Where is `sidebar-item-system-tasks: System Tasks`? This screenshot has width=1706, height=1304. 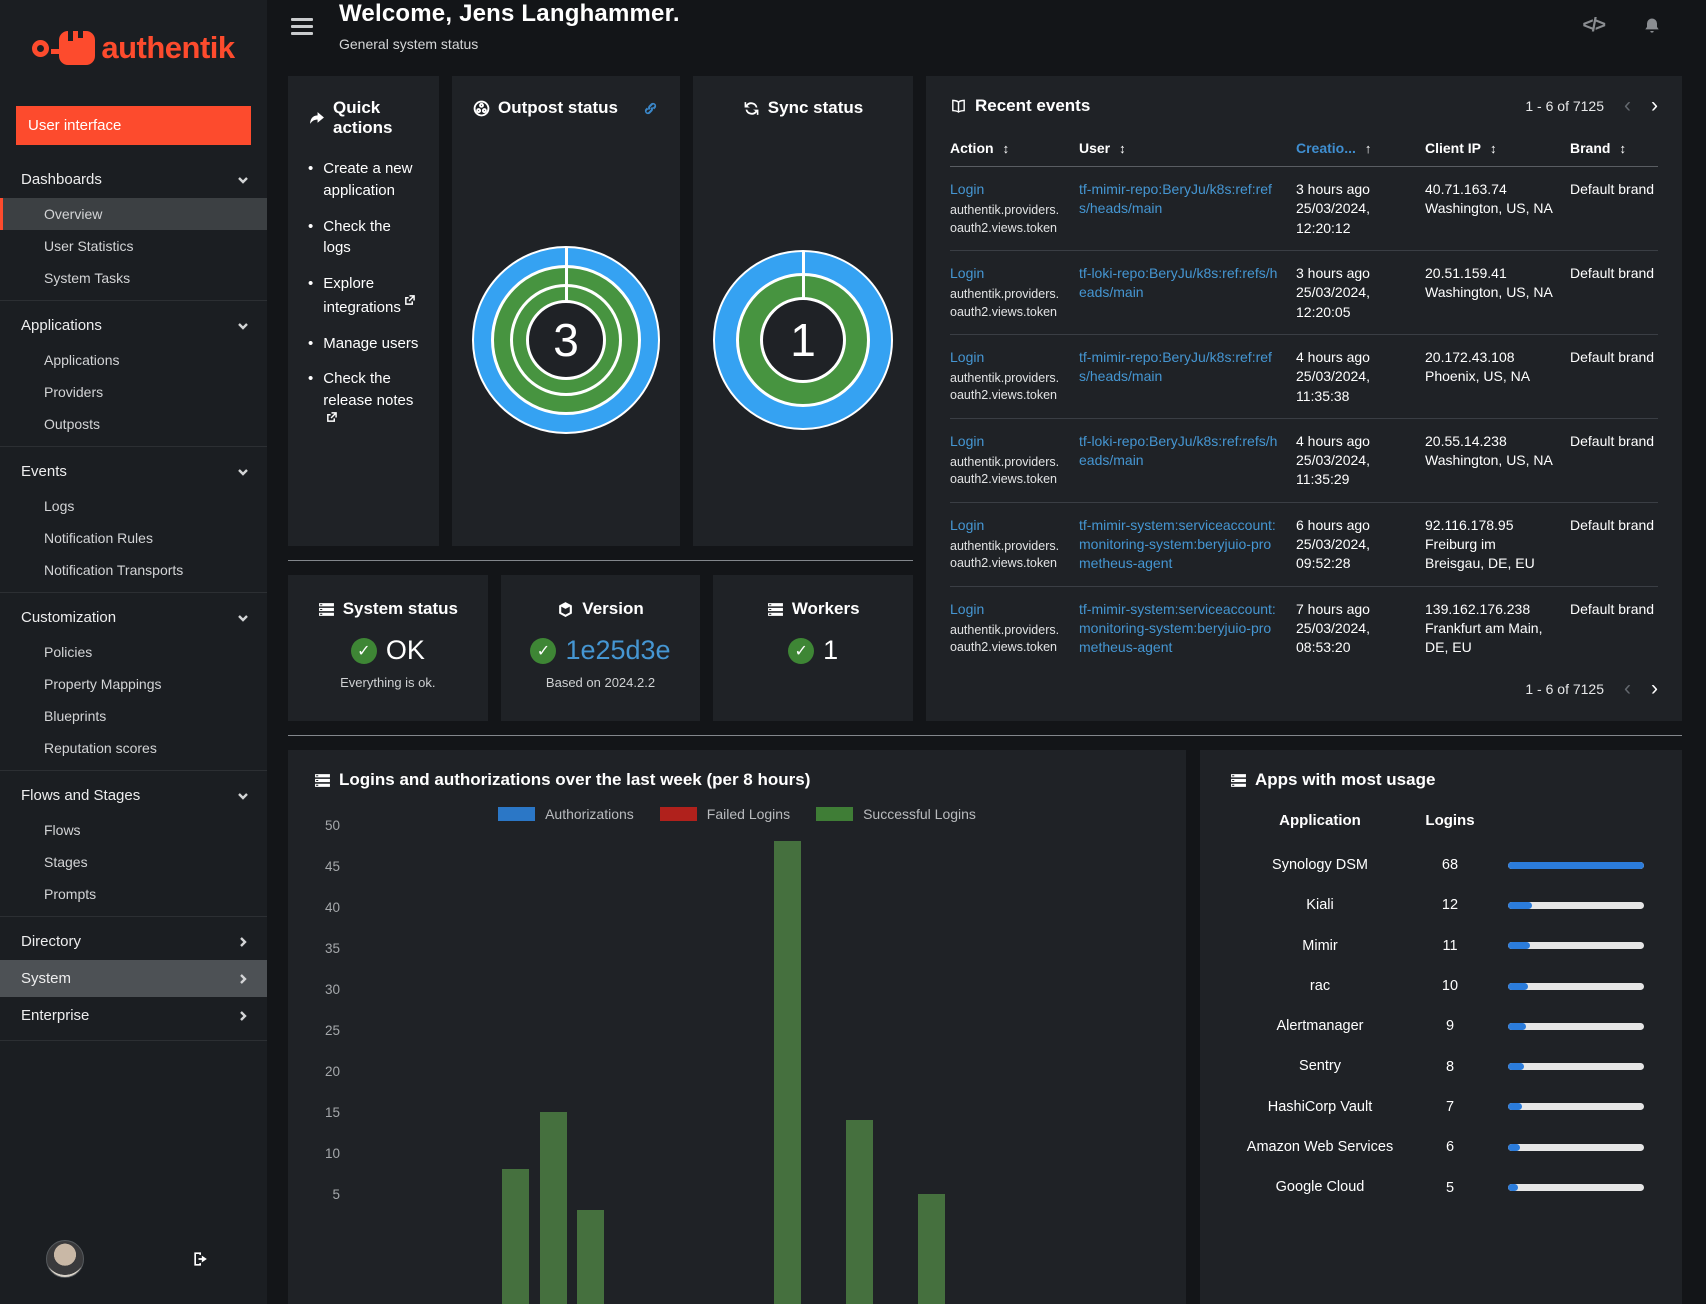
sidebar-item-system-tasks: System Tasks is located at coordinates (133, 278).